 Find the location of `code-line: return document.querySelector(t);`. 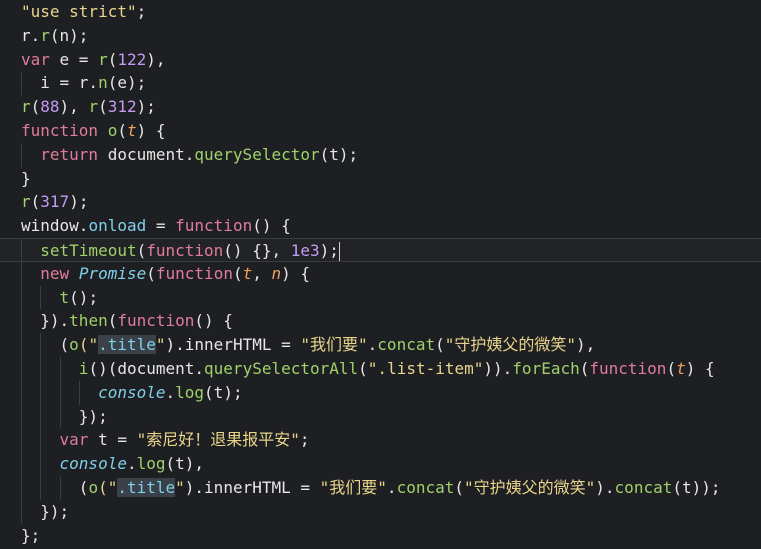

code-line: return document.querySelector(t); is located at coordinates (380, 154).